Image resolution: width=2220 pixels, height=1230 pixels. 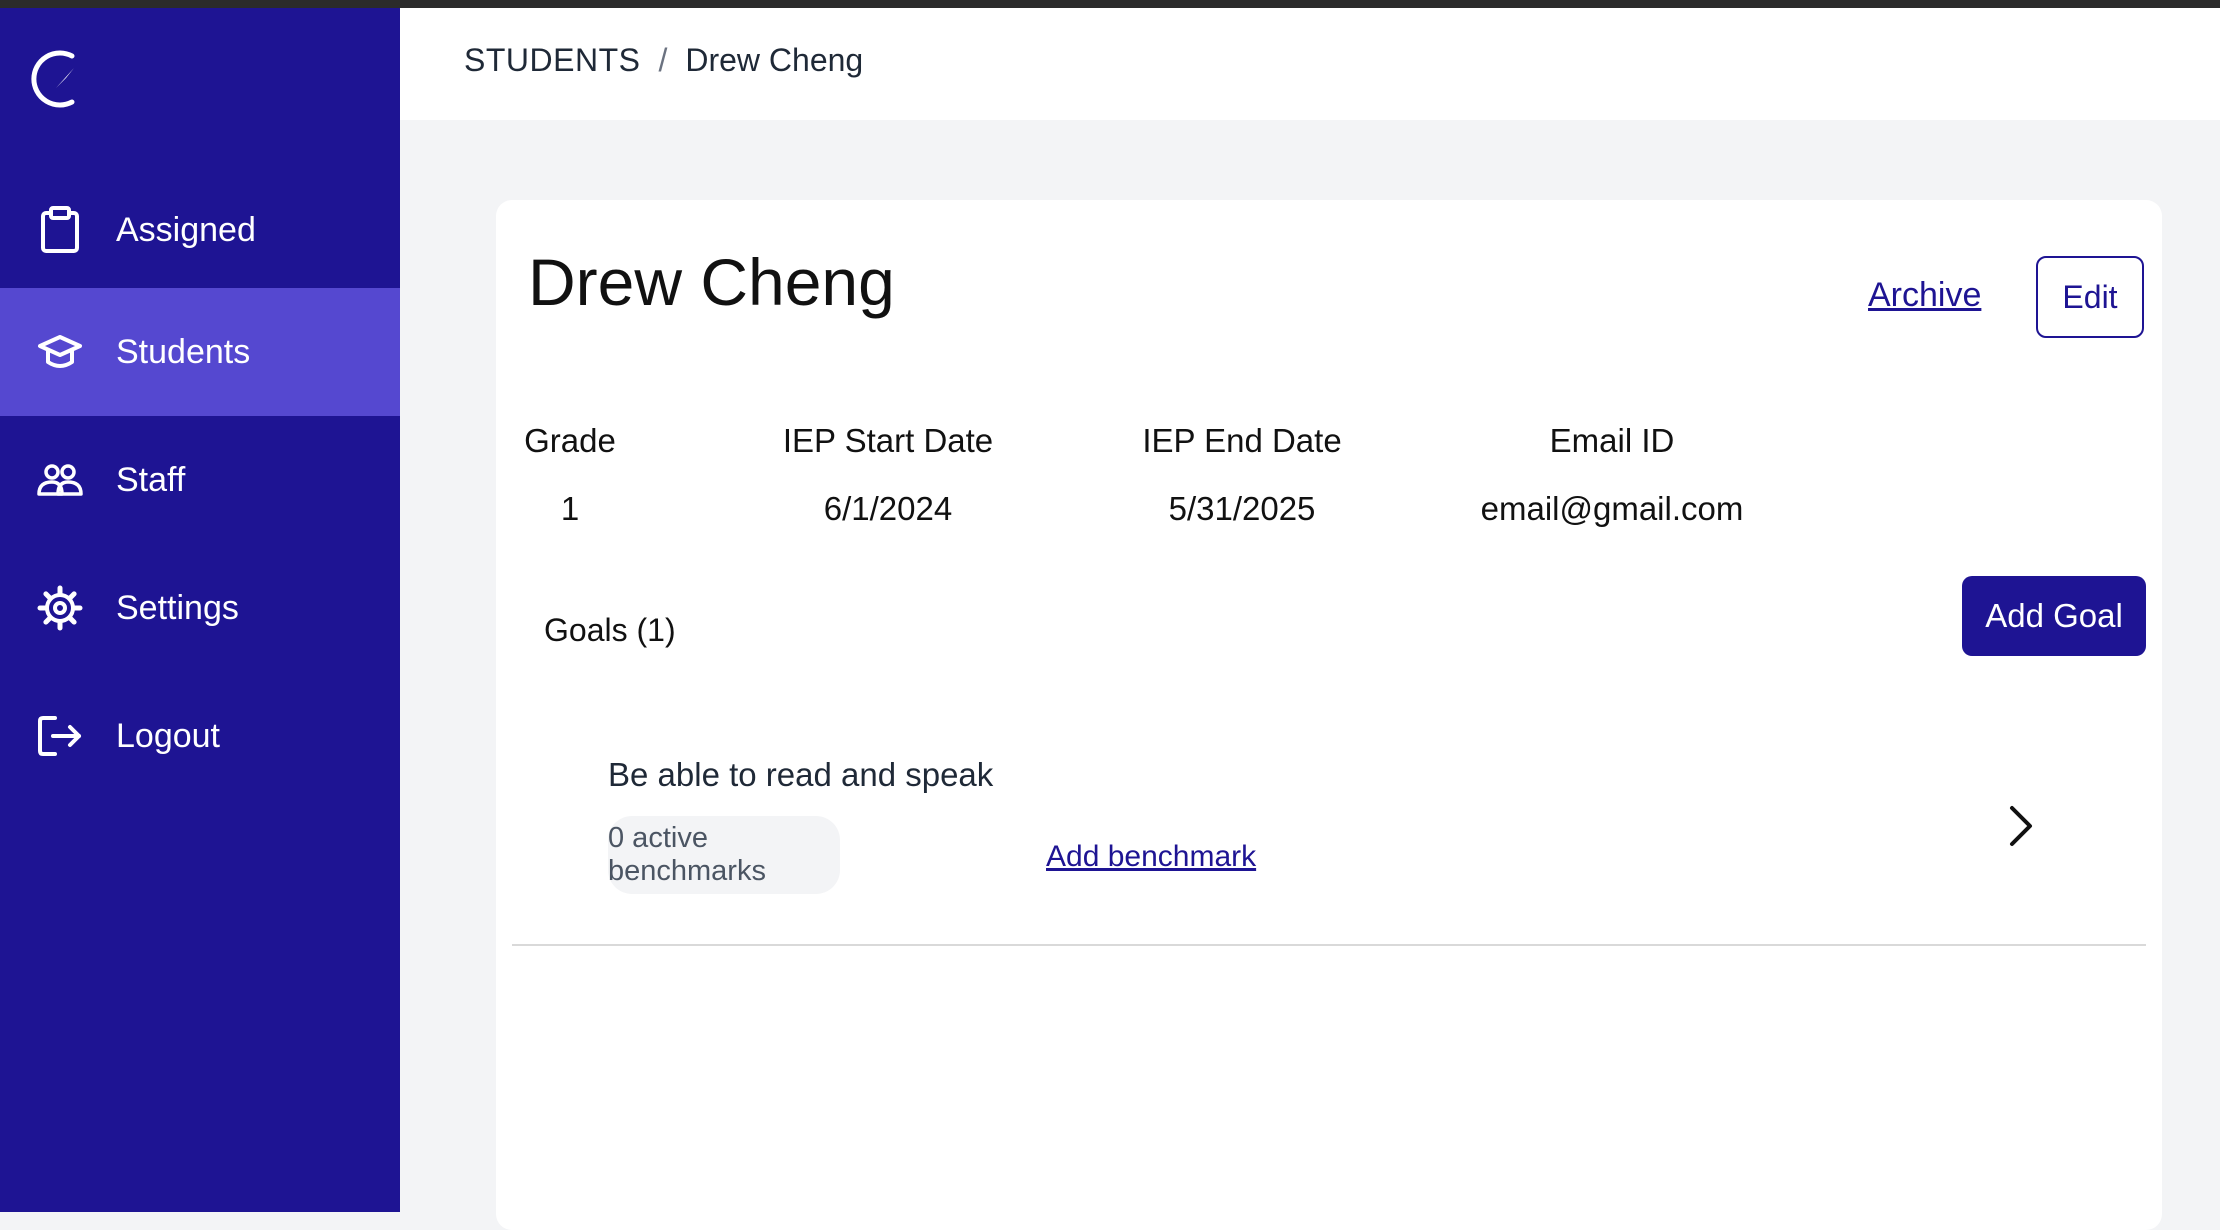 I want to click on sidebar-item-assigned: Assigned, so click(x=200, y=230).